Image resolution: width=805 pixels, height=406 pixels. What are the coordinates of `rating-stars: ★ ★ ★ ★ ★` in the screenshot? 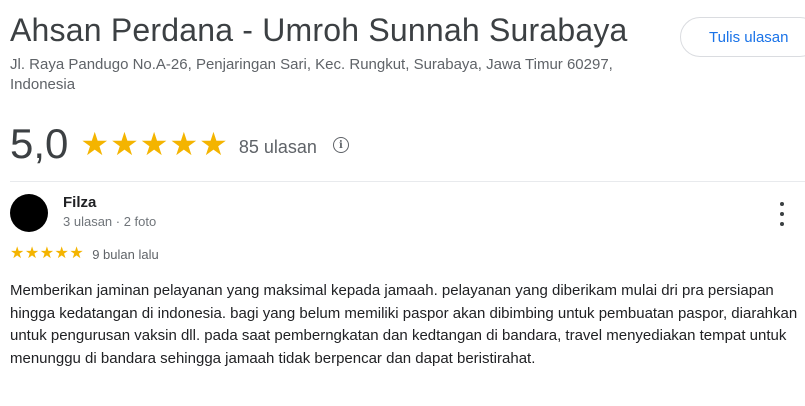 It's located at (154, 144).